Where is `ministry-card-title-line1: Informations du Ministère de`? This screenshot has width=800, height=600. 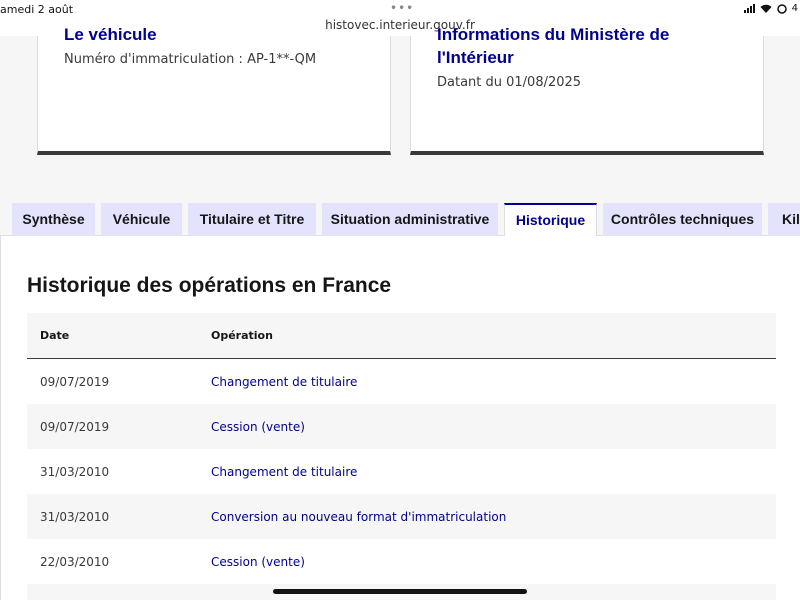
ministry-card-title-line1: Informations du Ministère de is located at coordinates (553, 34).